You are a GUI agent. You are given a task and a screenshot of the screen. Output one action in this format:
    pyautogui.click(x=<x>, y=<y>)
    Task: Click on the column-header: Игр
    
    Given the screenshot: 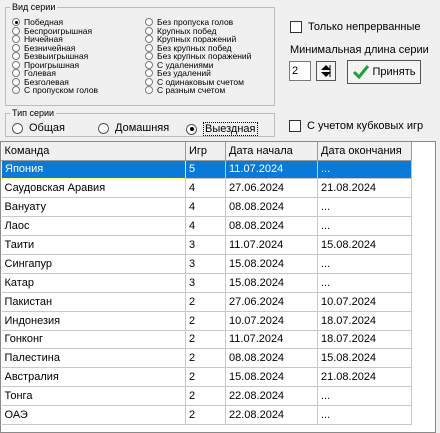 What is the action you would take?
    pyautogui.click(x=205, y=151)
    